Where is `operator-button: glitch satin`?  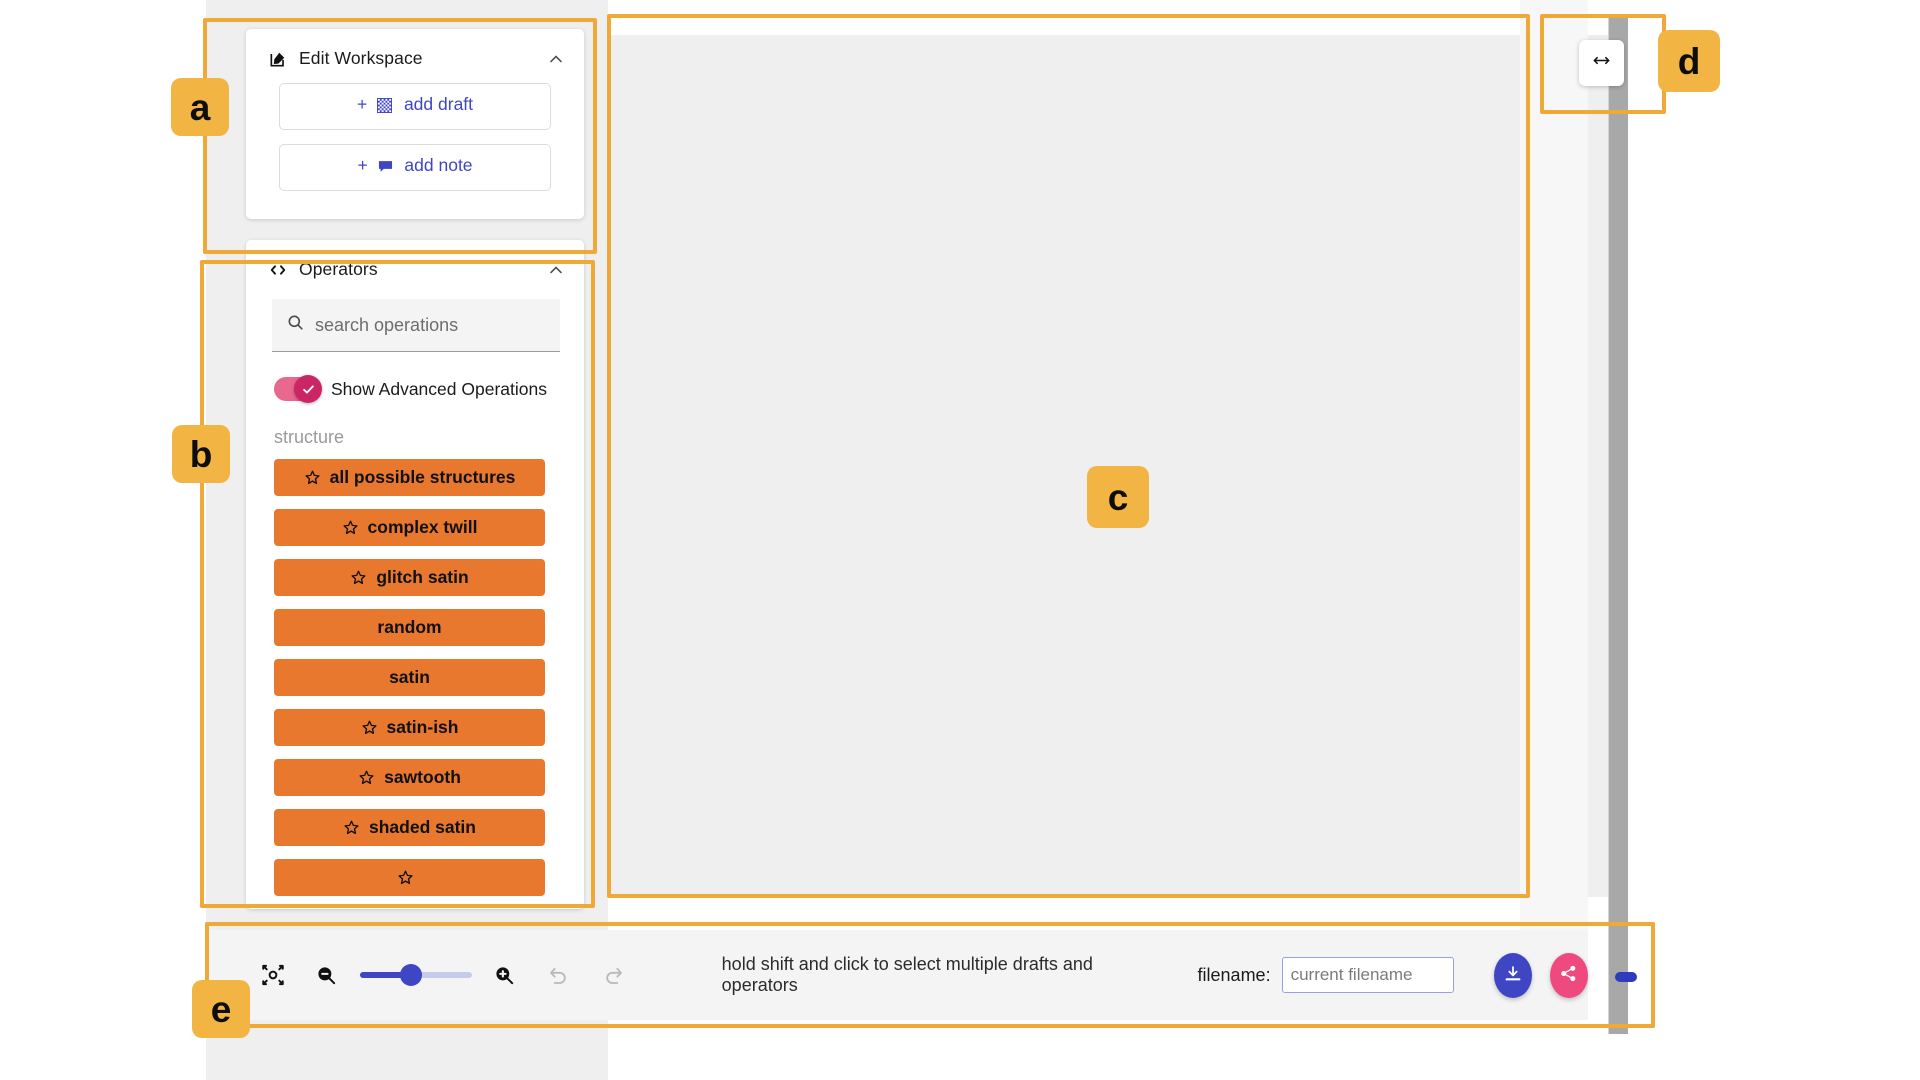
operator-button: glitch satin is located at coordinates (409, 577).